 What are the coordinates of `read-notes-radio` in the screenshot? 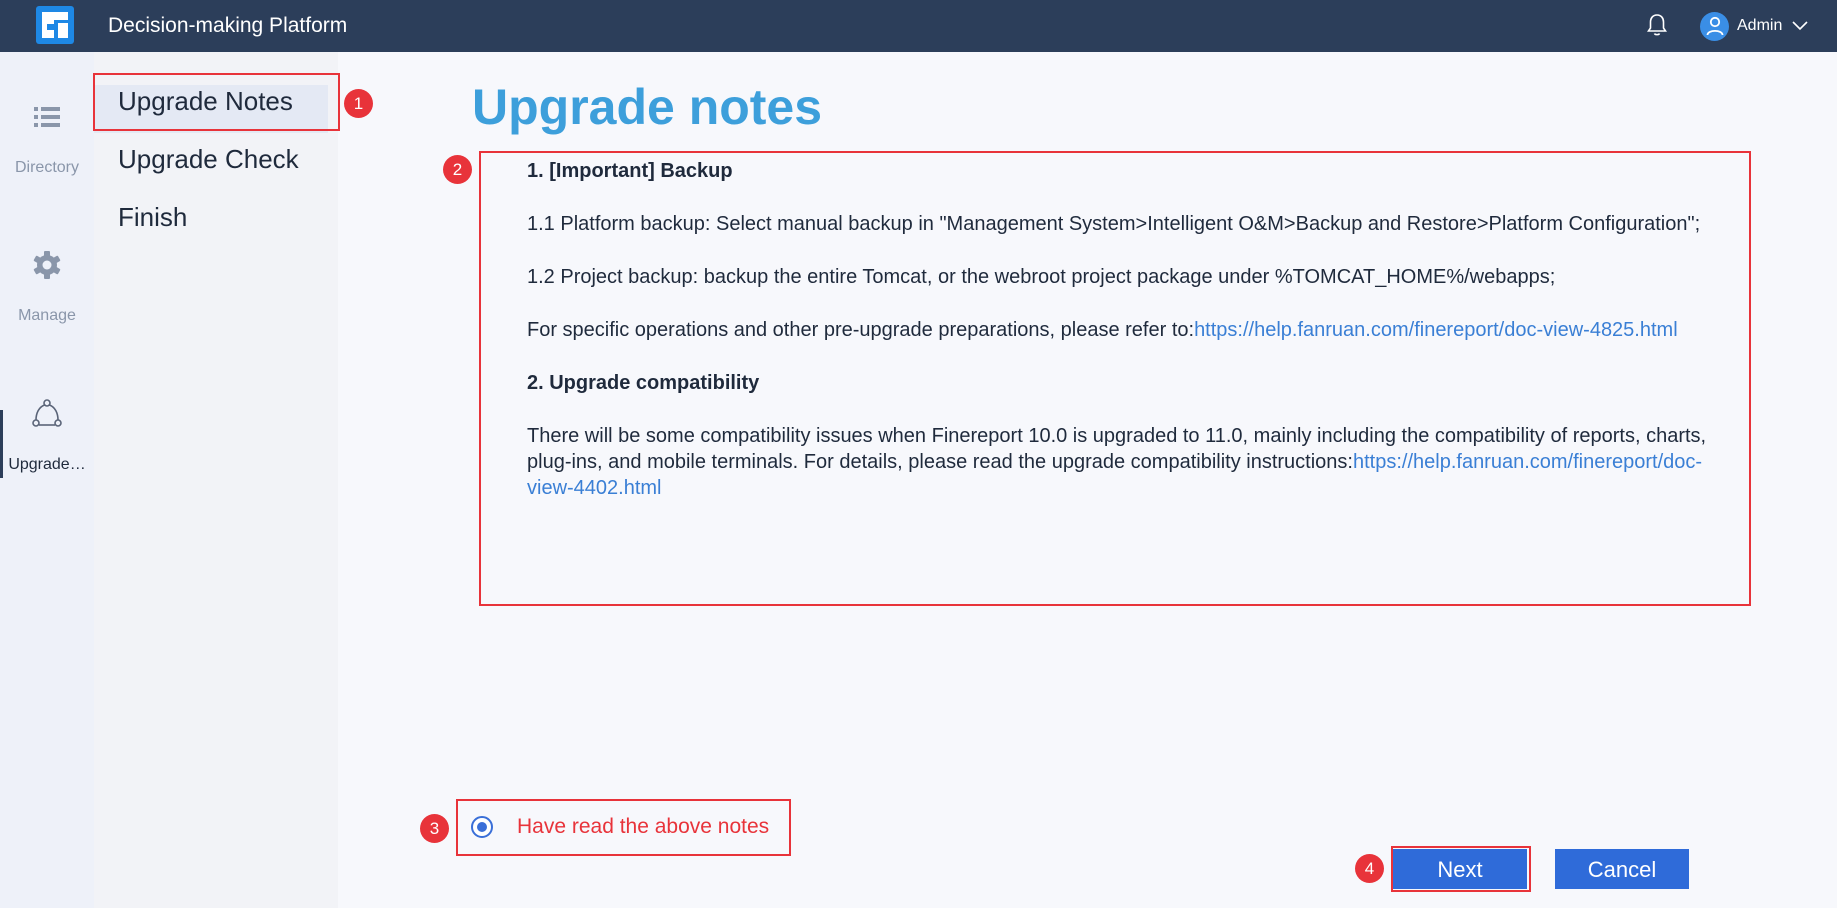 It's located at (482, 827).